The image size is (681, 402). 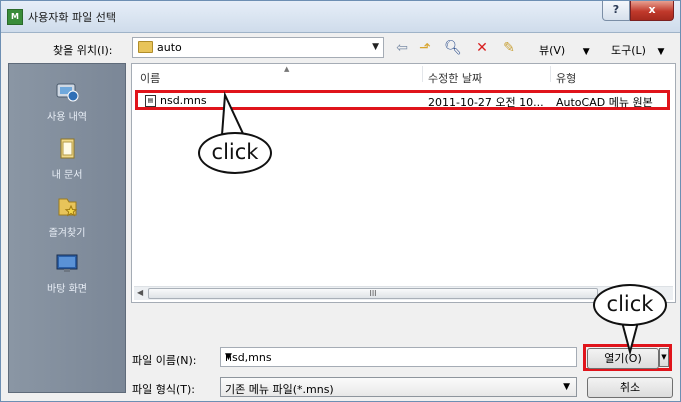 What do you see at coordinates (373, 293) in the screenshot?
I see `scroll-thumb: III` at bounding box center [373, 293].